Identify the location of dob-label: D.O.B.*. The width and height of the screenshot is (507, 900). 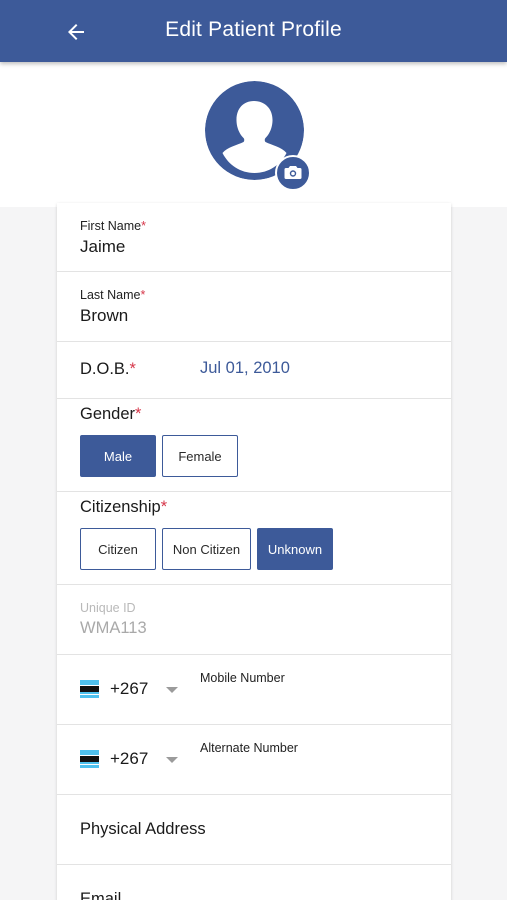
(108, 369).